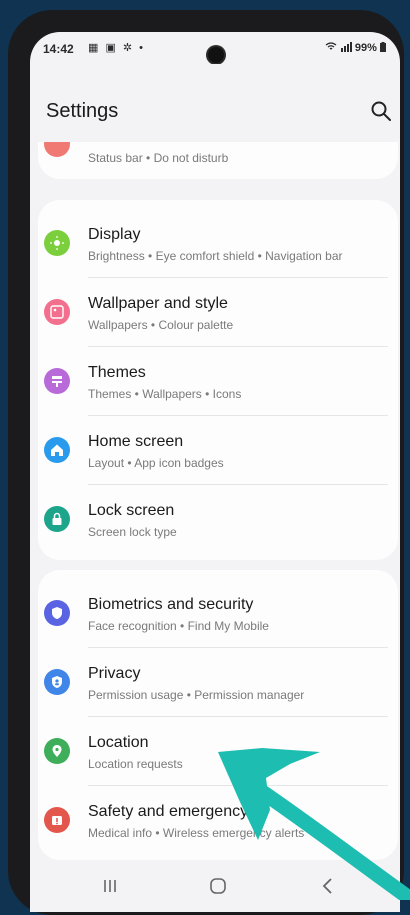 This screenshot has height=915, width=410. Describe the element at coordinates (381, 111) in the screenshot. I see `search-icon` at that location.